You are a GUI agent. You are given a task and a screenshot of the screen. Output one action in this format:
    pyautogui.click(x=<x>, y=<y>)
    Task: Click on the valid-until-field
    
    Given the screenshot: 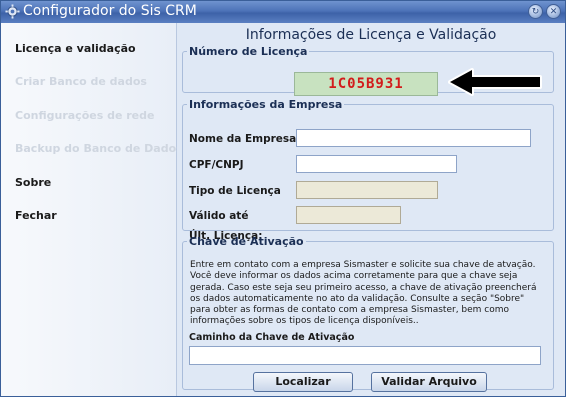 What is the action you would take?
    pyautogui.click(x=348, y=215)
    